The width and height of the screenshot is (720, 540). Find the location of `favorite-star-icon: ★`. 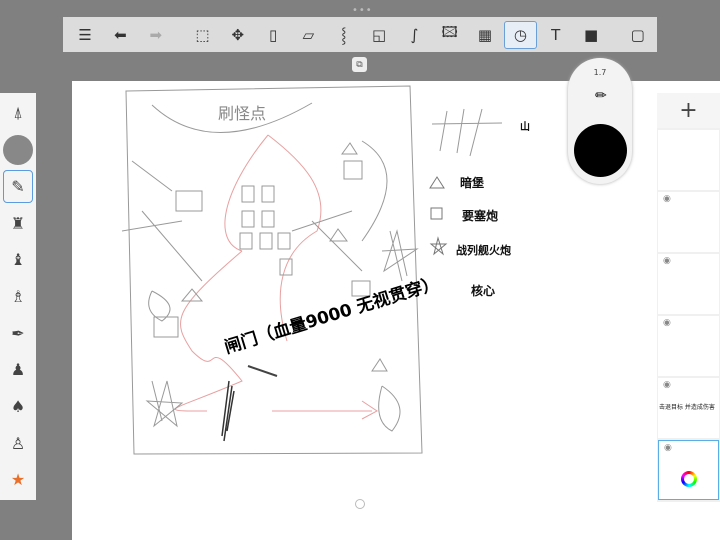

favorite-star-icon: ★ is located at coordinates (18, 479).